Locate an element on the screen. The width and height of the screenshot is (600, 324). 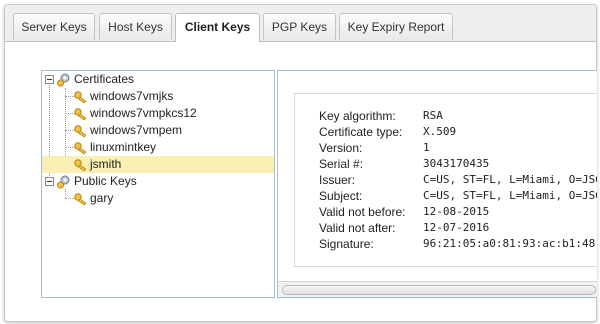
tree-item-linuxmintkey: linuxmintkey is located at coordinates (158, 147).